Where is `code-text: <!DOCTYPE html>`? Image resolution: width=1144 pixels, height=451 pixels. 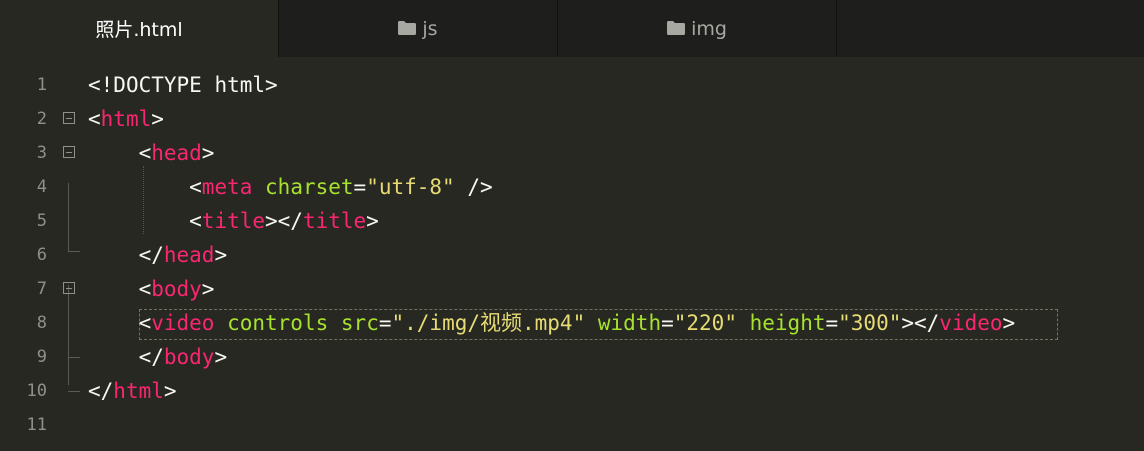
code-text: <!DOCTYPE html> is located at coordinates (183, 85).